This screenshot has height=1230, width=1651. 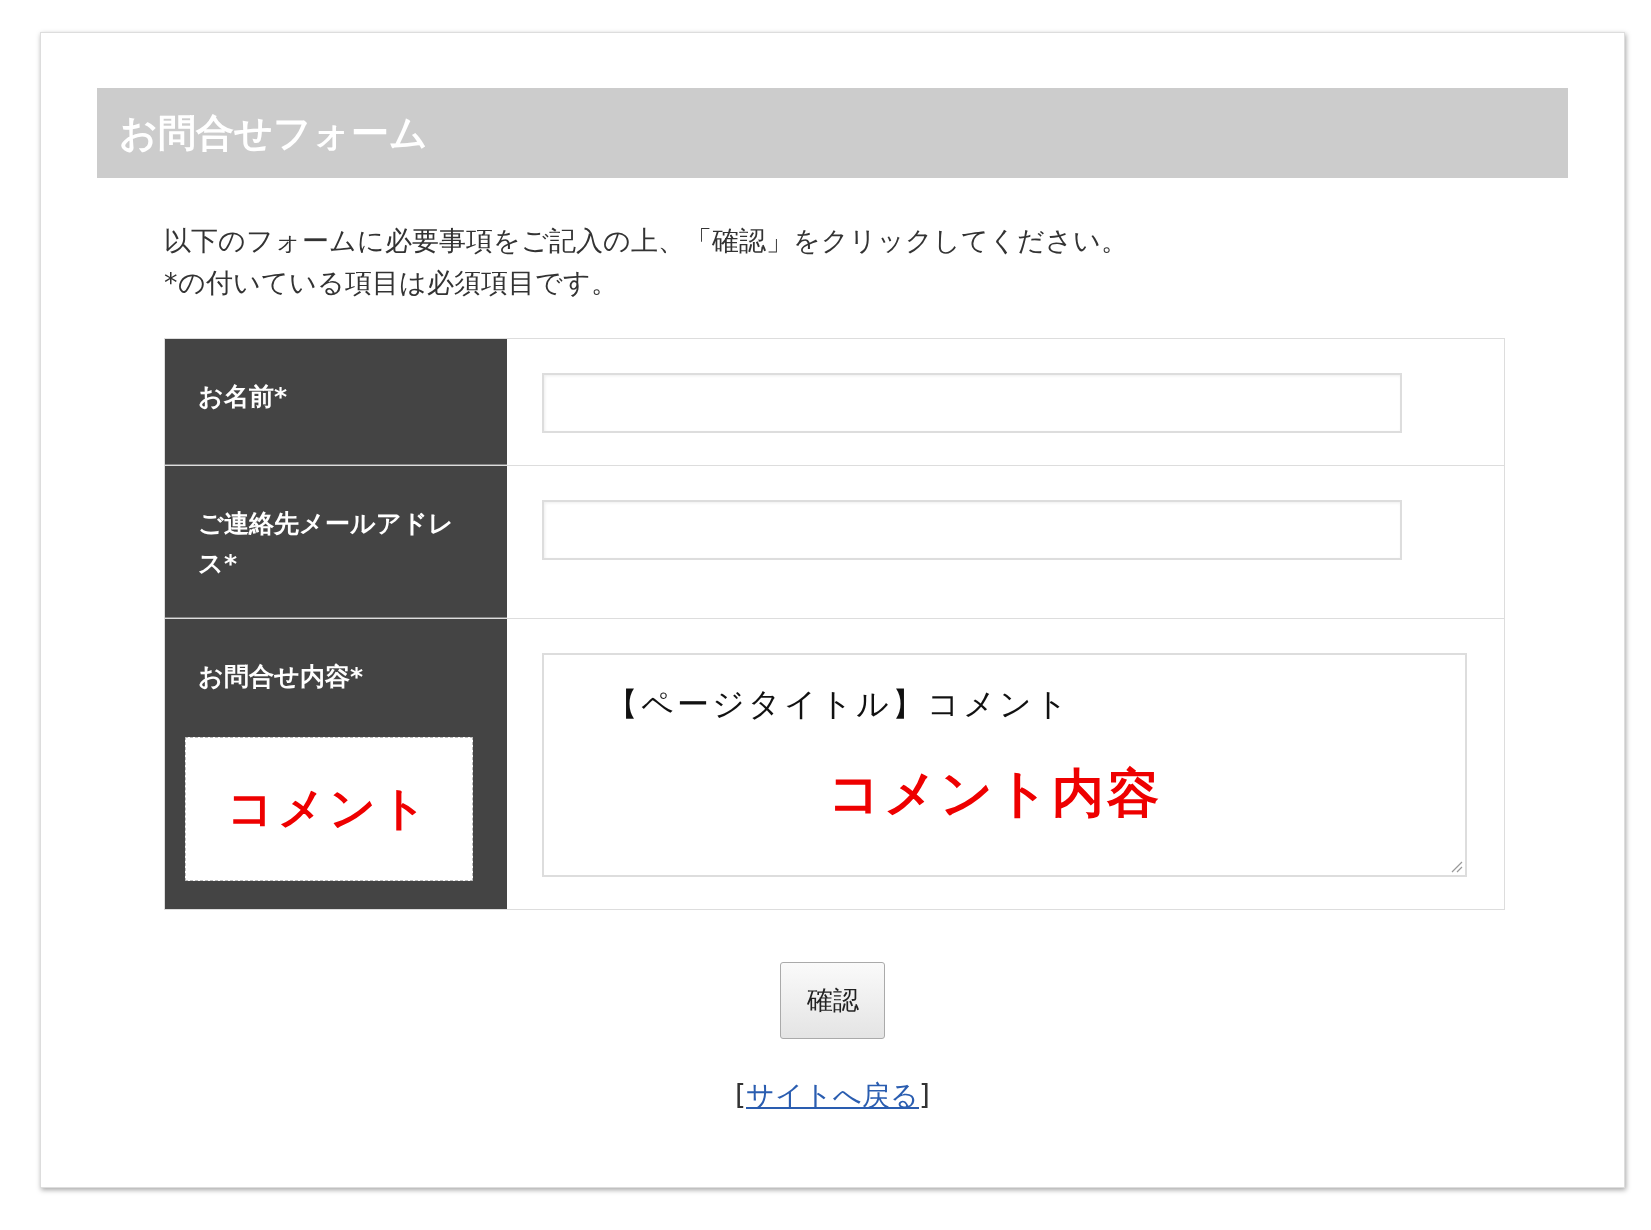 What do you see at coordinates (1456, 866) in the screenshot?
I see `resize-grip-icon` at bounding box center [1456, 866].